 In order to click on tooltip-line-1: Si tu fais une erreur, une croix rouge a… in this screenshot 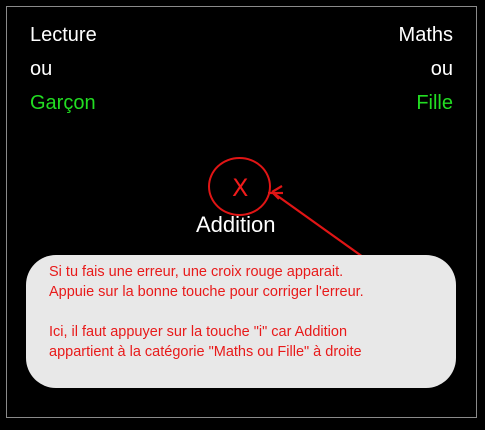, I will do `click(196, 272)`.